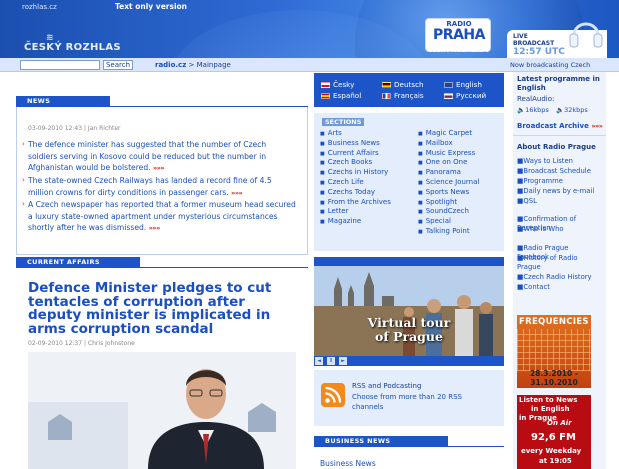 The width and height of the screenshot is (619, 469). I want to click on about-link: ■Contact, so click(559, 287).